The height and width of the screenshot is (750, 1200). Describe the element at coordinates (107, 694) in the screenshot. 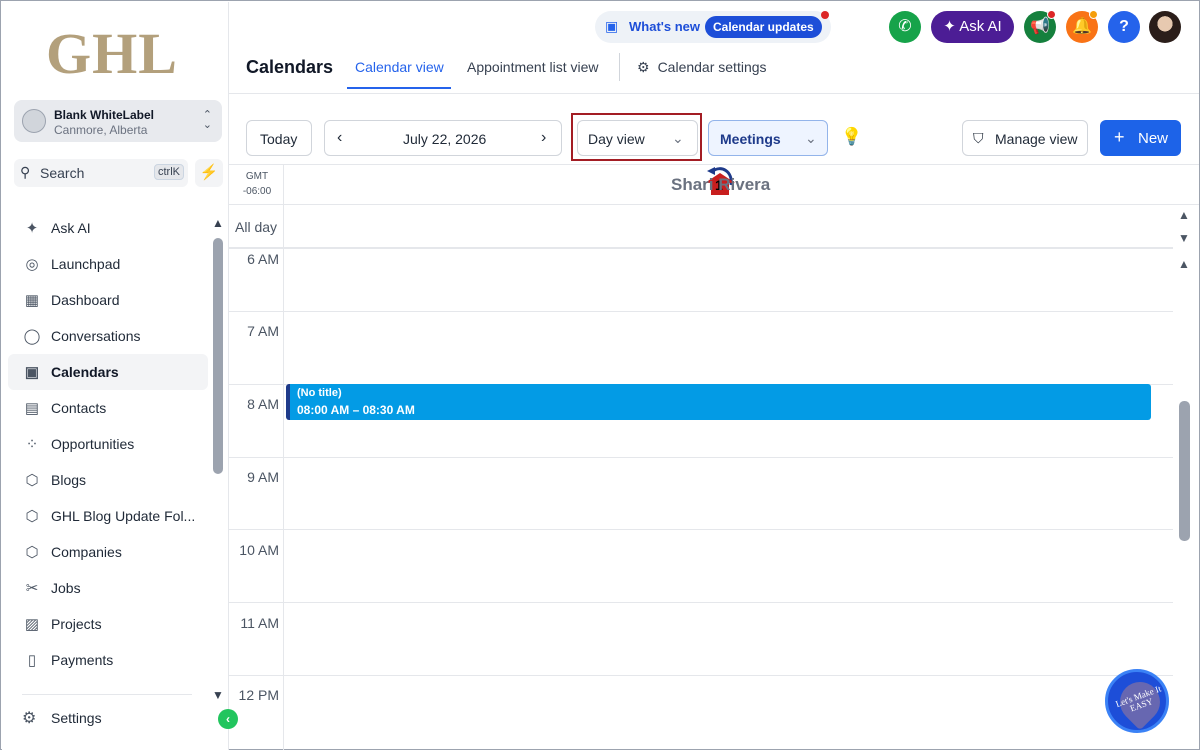

I see `sidebar-divider` at that location.